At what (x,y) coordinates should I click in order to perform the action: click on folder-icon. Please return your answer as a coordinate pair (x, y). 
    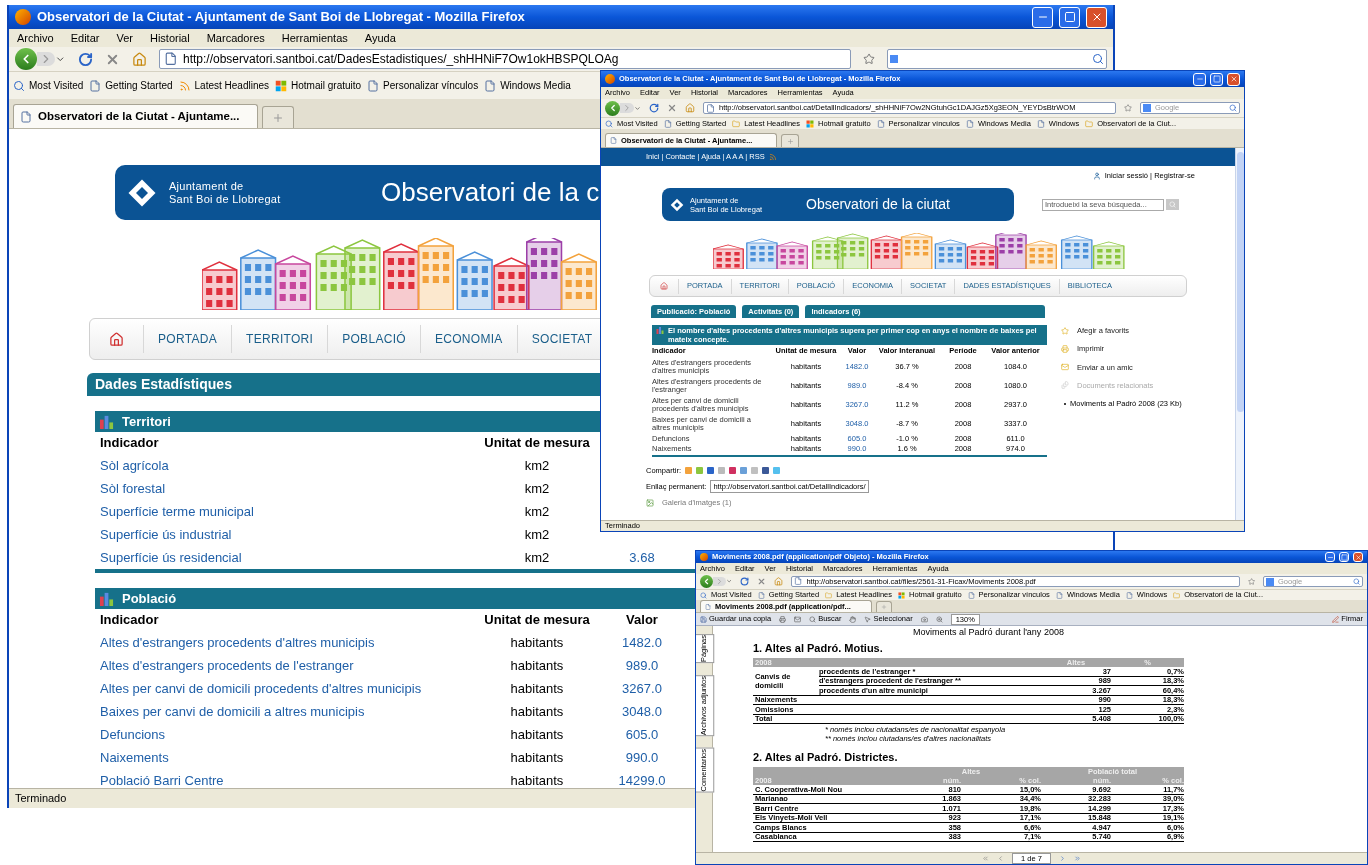
    Looking at the image, I should click on (829, 595).